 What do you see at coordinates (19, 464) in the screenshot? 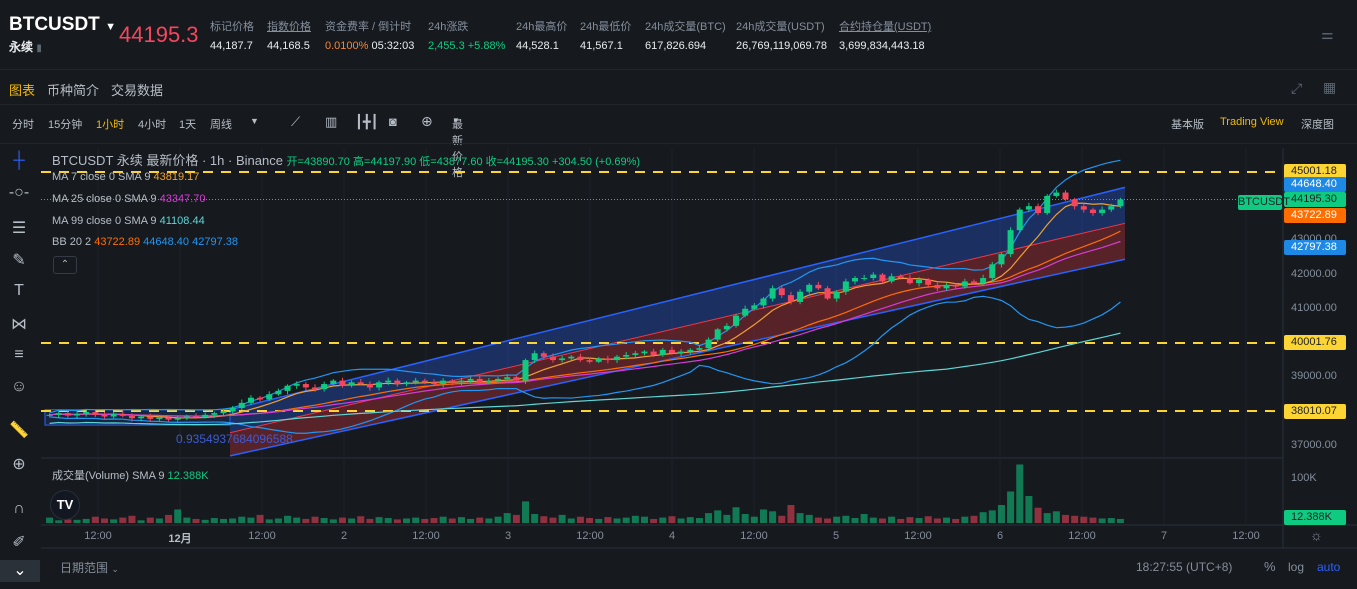
I see `zoom-in-icon: ⊕` at bounding box center [19, 464].